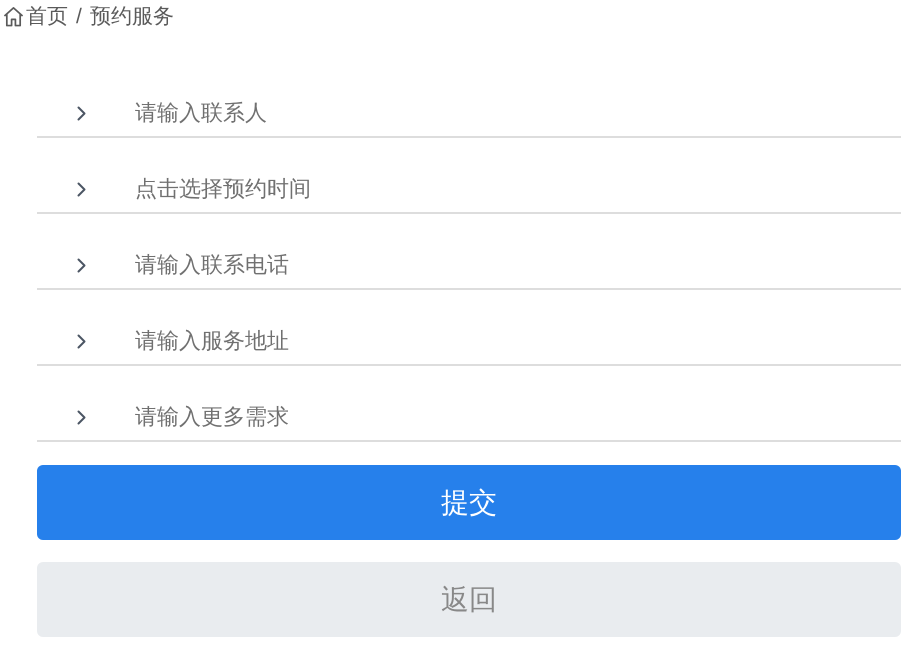  Describe the element at coordinates (518, 265) in the screenshot. I see `input-field: 请输入联系电话` at that location.